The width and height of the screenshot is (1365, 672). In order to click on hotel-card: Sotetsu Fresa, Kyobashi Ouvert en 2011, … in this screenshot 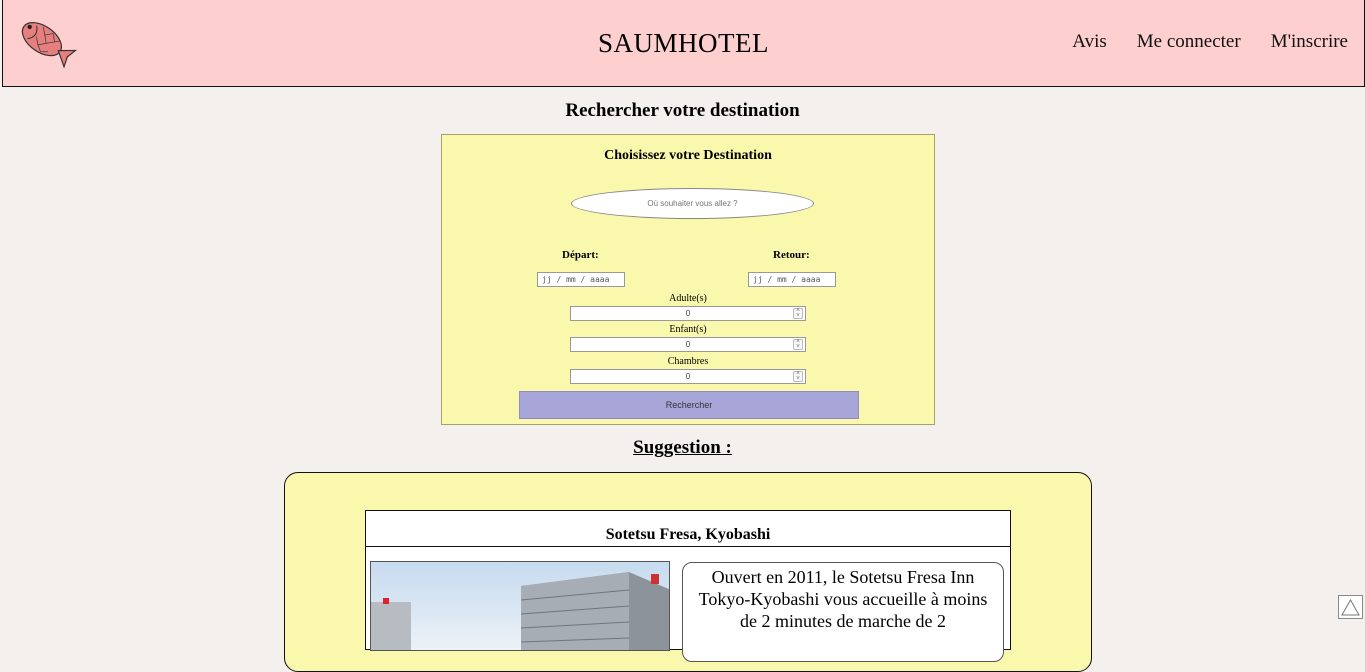, I will do `click(688, 586)`.